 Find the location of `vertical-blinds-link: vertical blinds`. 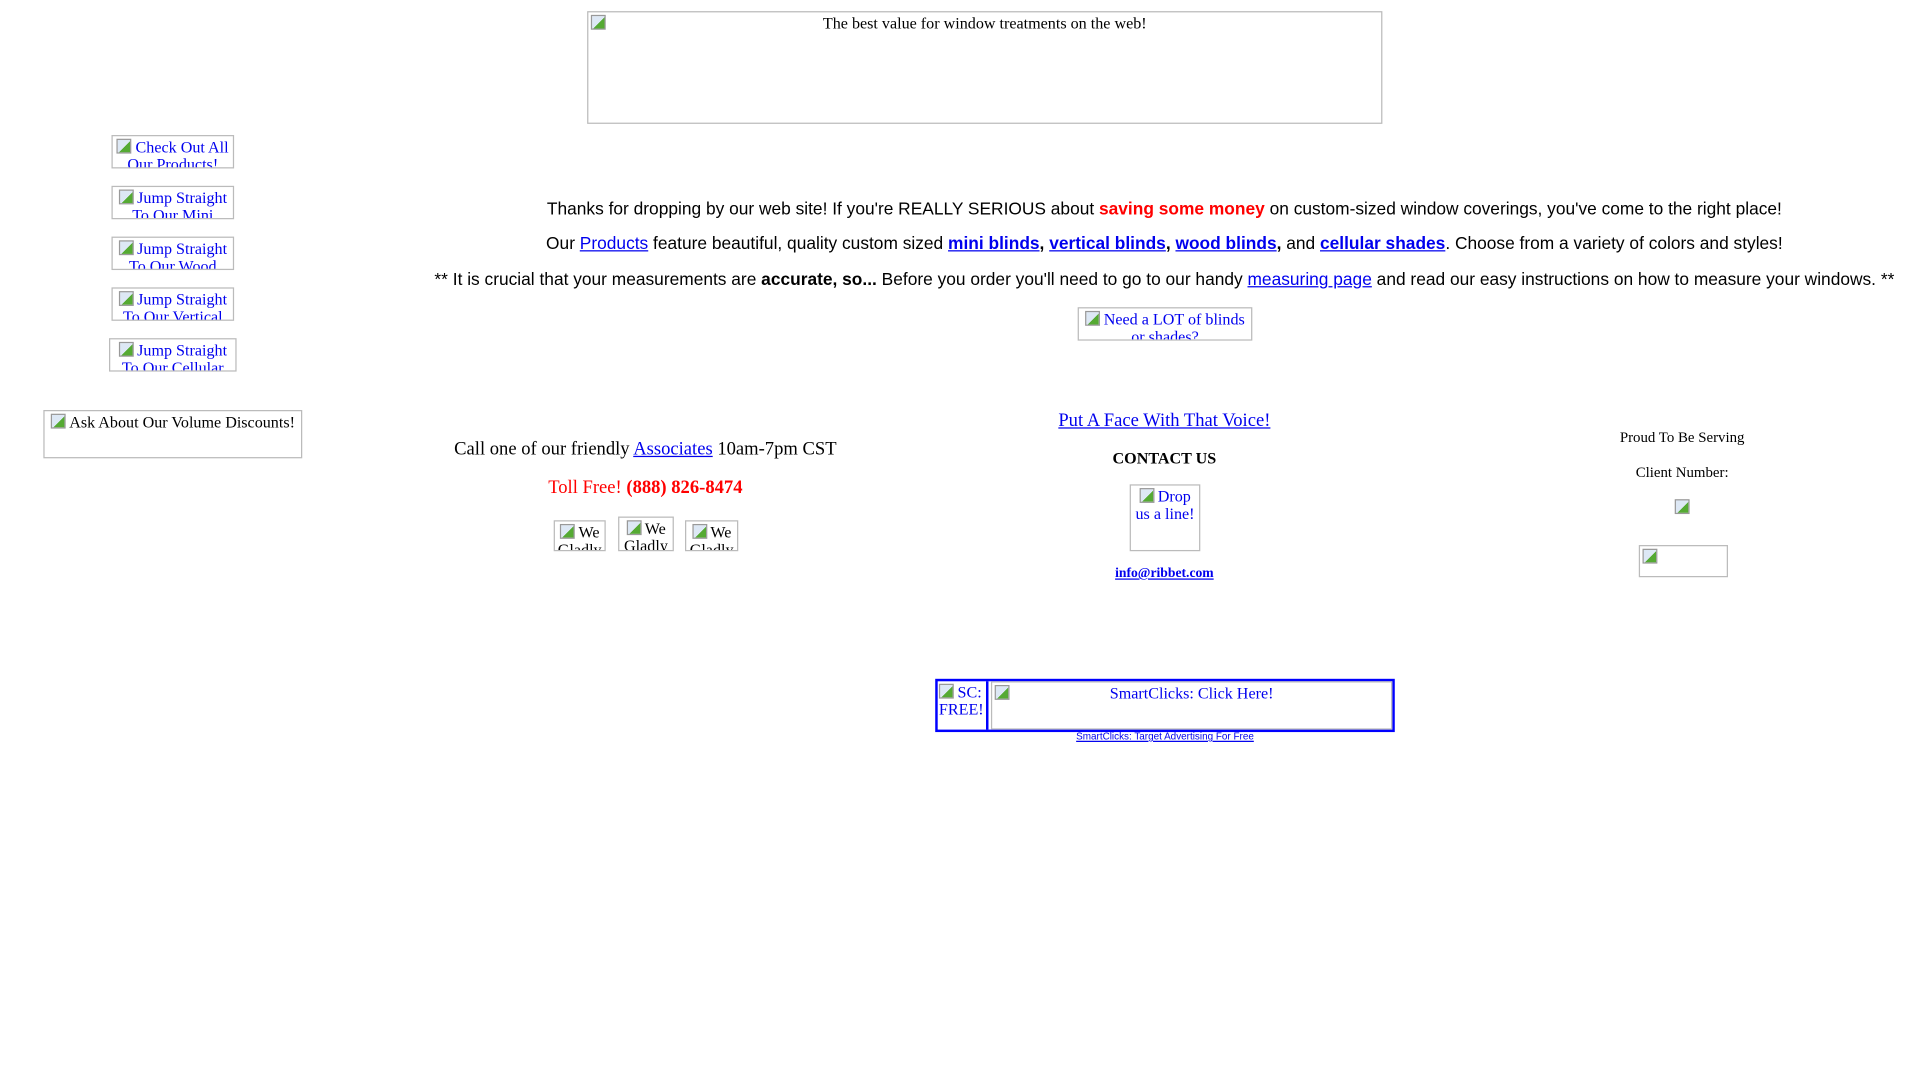

vertical-blinds-link: vertical blinds is located at coordinates (1107, 243).